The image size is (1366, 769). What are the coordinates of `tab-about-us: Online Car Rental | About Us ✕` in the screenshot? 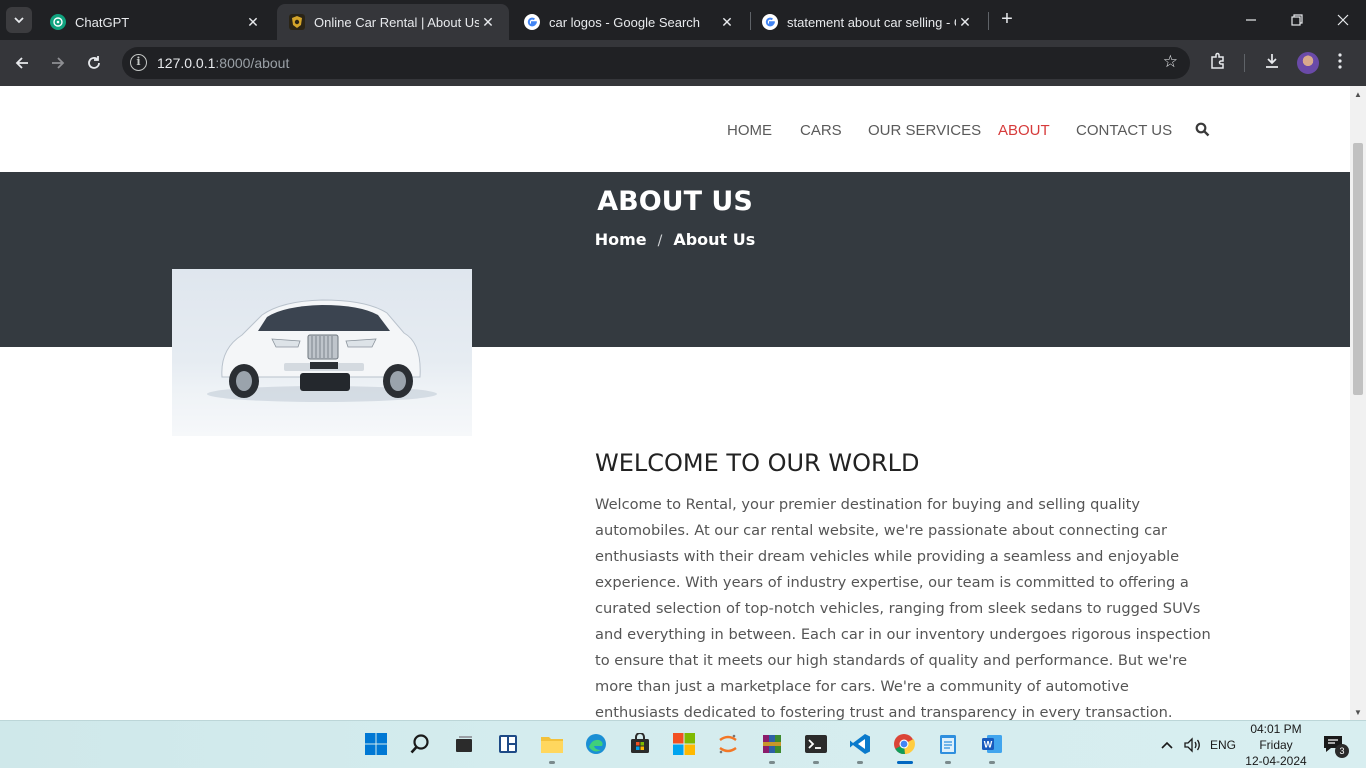 It's located at (393, 22).